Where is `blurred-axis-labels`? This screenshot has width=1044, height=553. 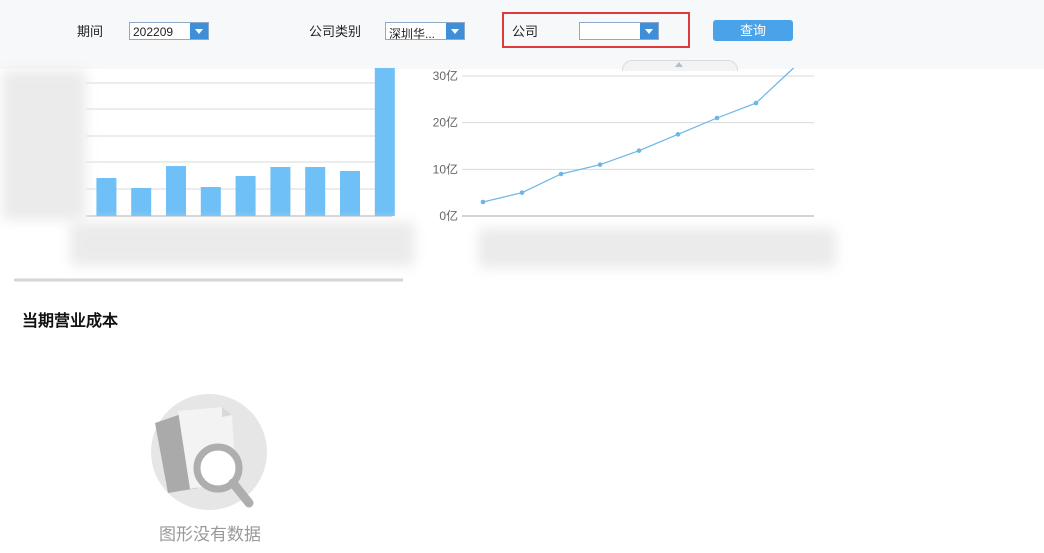 blurred-axis-labels is located at coordinates (44, 145).